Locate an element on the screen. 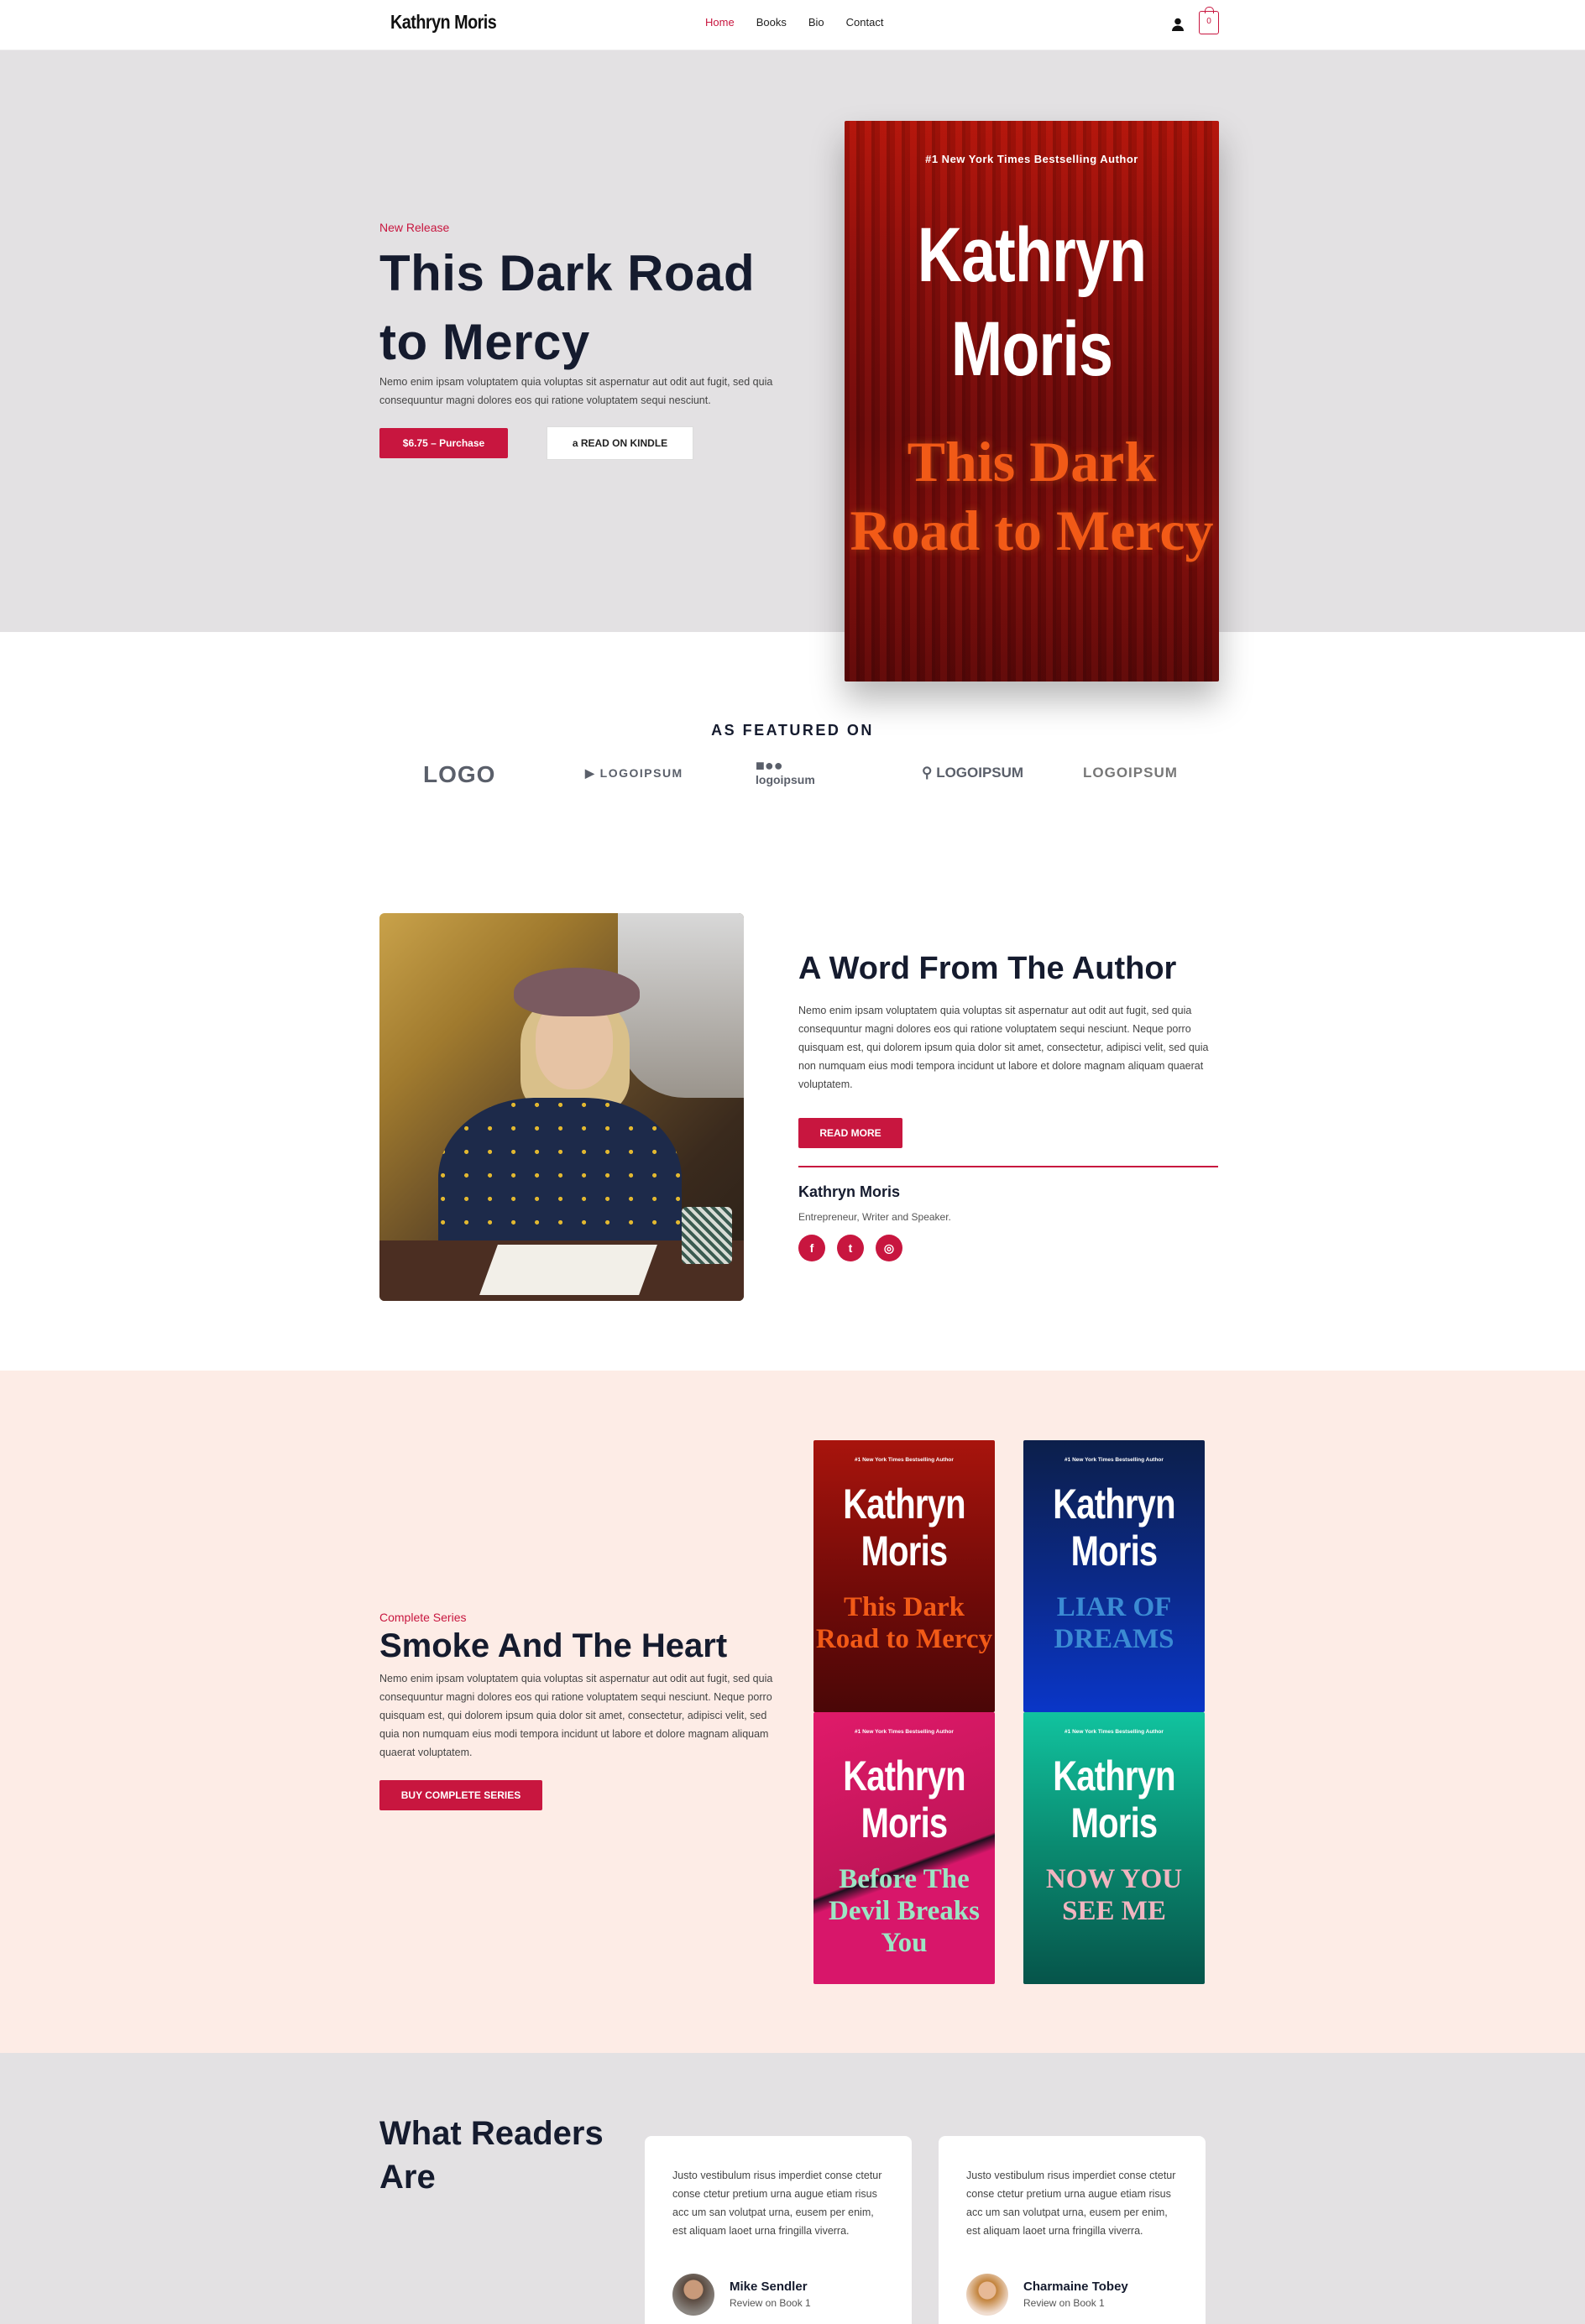  series-title: Smoke And The Heart is located at coordinates (554, 1645).